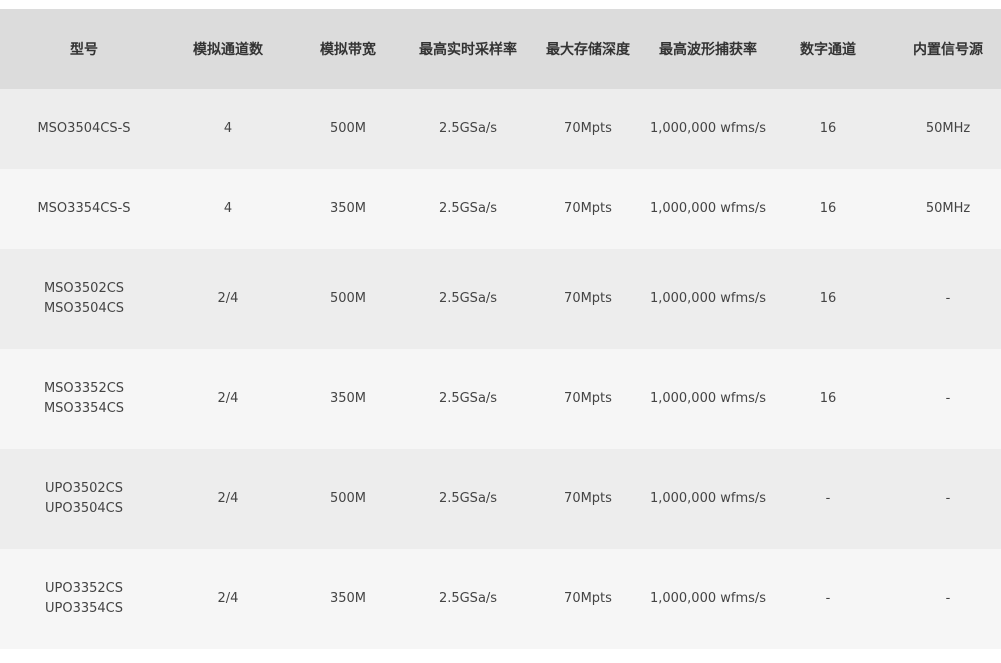 The image size is (1001, 663). I want to click on model-name: MSO3504CS-S, so click(84, 128).